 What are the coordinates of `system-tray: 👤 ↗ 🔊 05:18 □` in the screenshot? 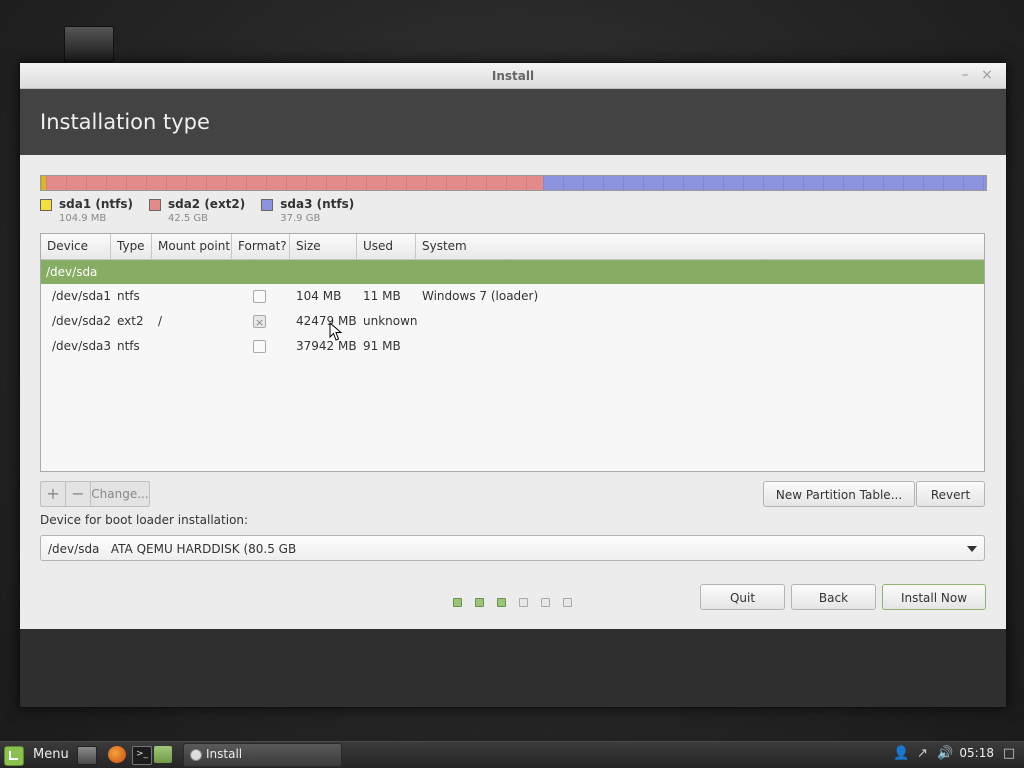 It's located at (954, 753).